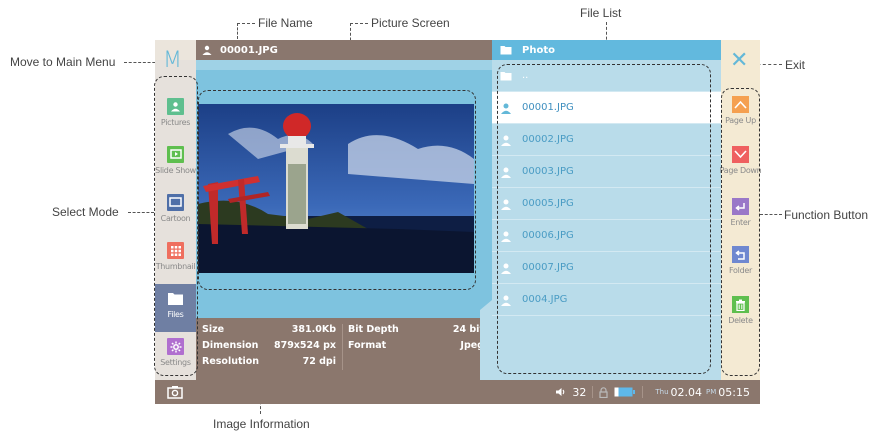 This screenshot has height=433, width=875. What do you see at coordinates (313, 329) in the screenshot?
I see `size-value: 381.0Kb` at bounding box center [313, 329].